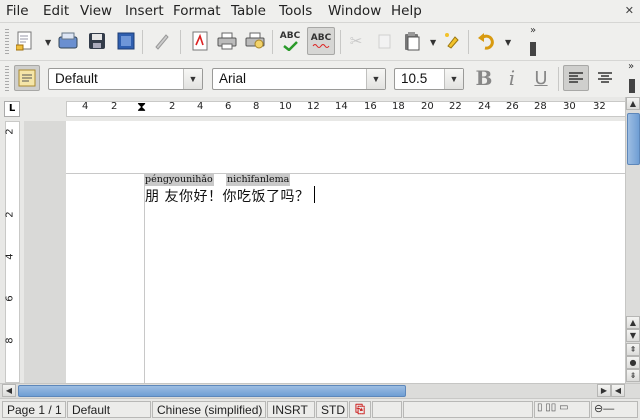  What do you see at coordinates (360, 409) in the screenshot?
I see `document-modified-icon: ⎘` at bounding box center [360, 409].